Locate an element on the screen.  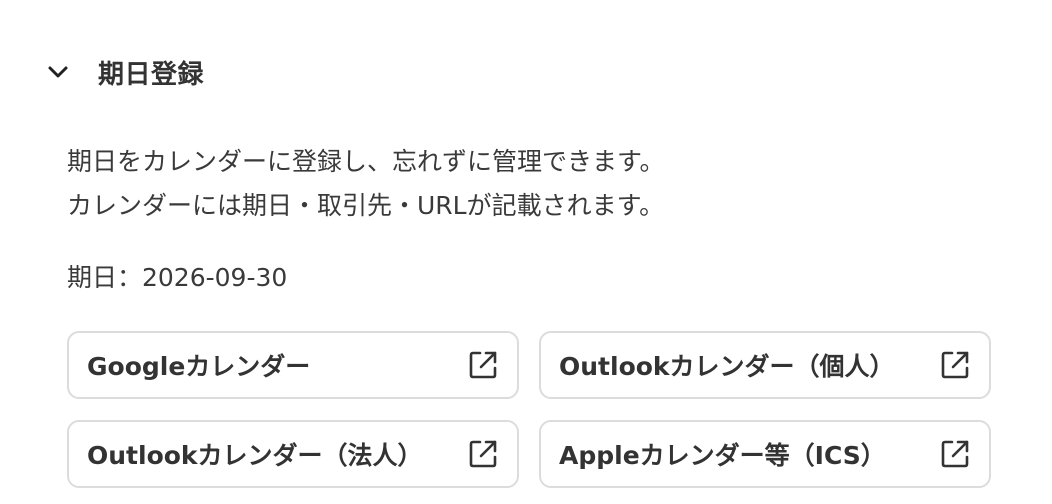
due-date-text: 期日：2026-09-30 is located at coordinates (177, 277).